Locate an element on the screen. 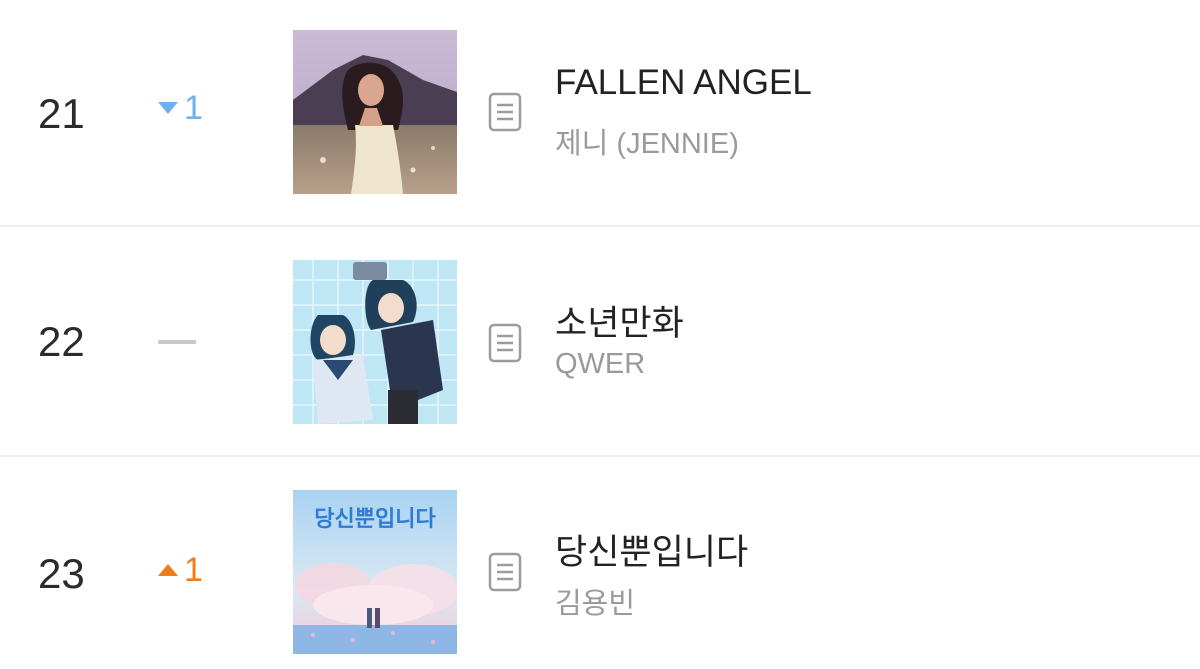 The width and height of the screenshot is (1200, 669). artist-name: 김용빈 is located at coordinates (595, 601).